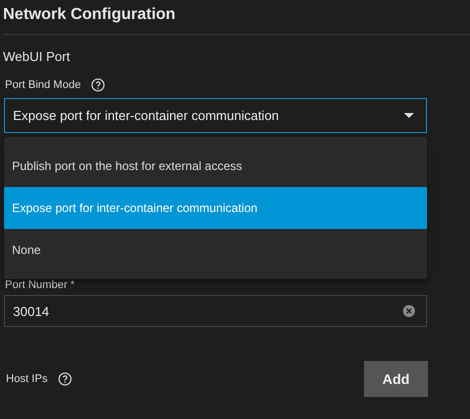  I want to click on field-label: Port Bind Mode, so click(43, 85).